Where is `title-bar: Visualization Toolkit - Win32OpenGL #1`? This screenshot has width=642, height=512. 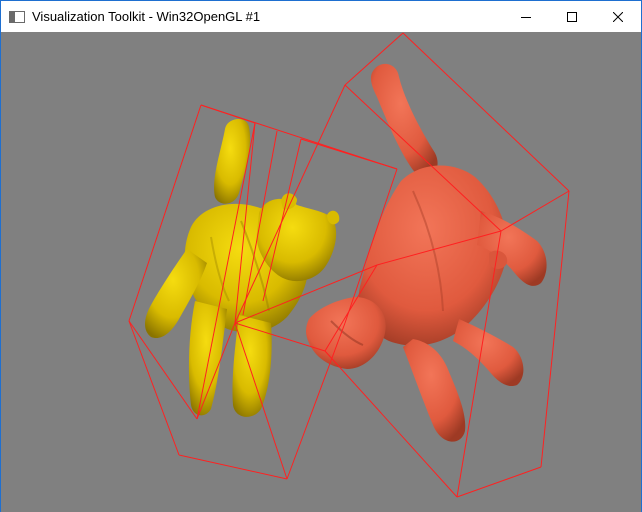
title-bar: Visualization Toolkit - Win32OpenGL #1 is located at coordinates (321, 16).